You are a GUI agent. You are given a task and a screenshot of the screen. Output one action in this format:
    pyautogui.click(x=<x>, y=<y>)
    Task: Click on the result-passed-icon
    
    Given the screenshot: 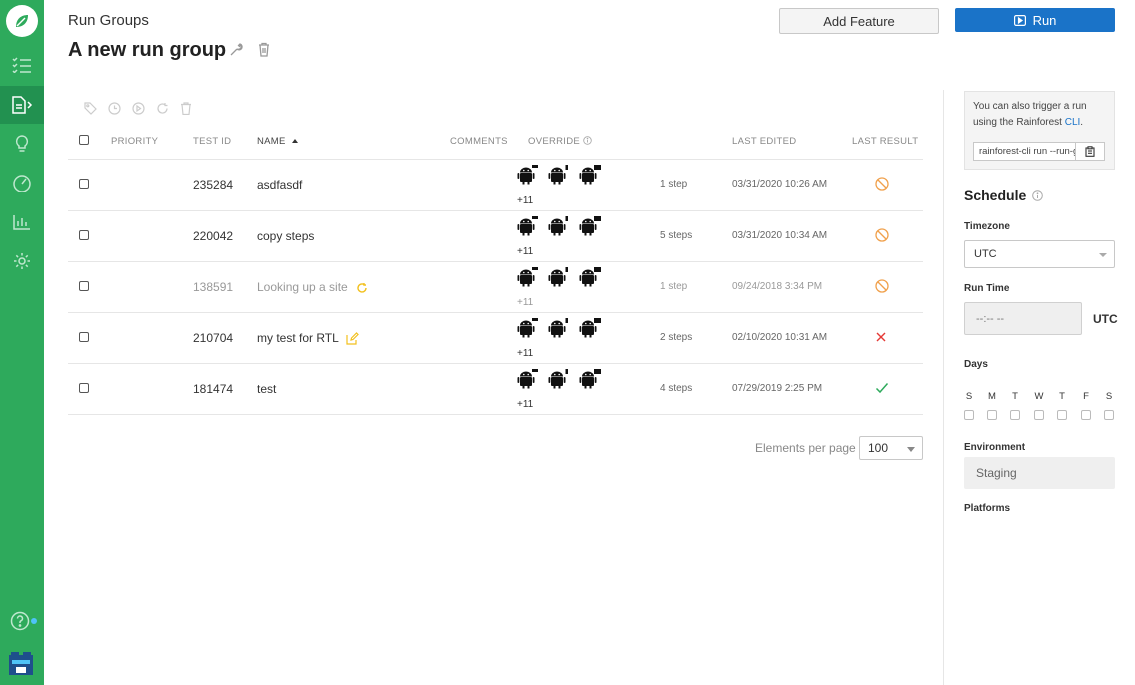 What is the action you would take?
    pyautogui.click(x=882, y=390)
    